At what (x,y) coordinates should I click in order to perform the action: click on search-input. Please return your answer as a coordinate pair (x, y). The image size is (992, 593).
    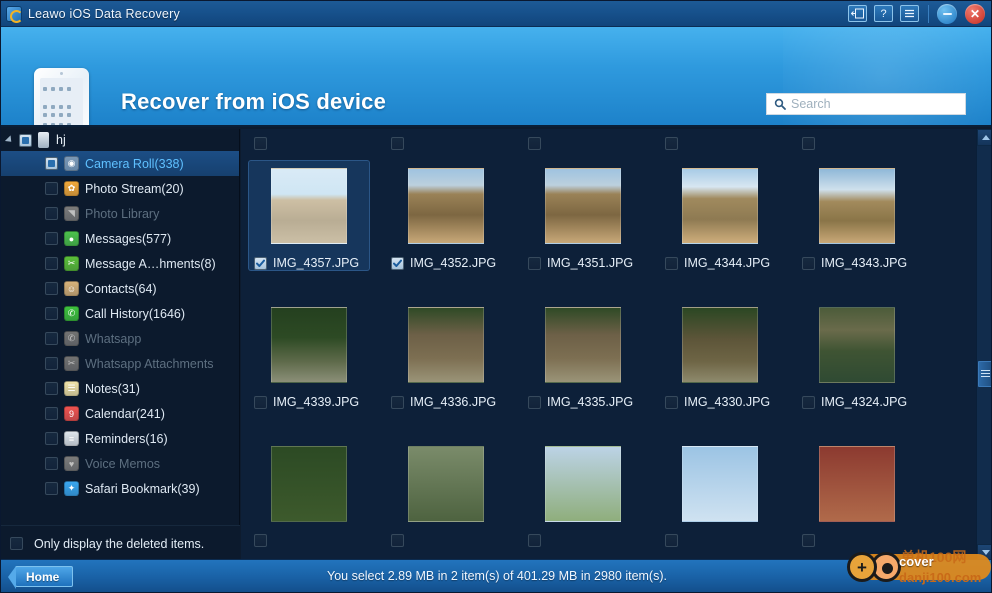
    Looking at the image, I should click on (878, 104).